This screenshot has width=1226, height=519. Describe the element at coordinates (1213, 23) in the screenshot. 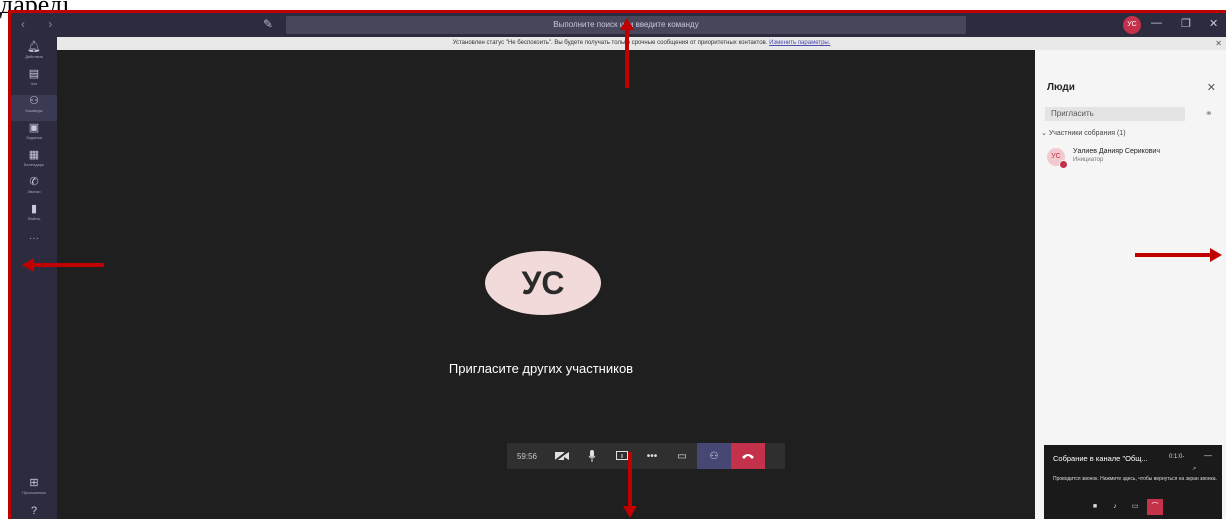

I see `close-button: ✕` at that location.